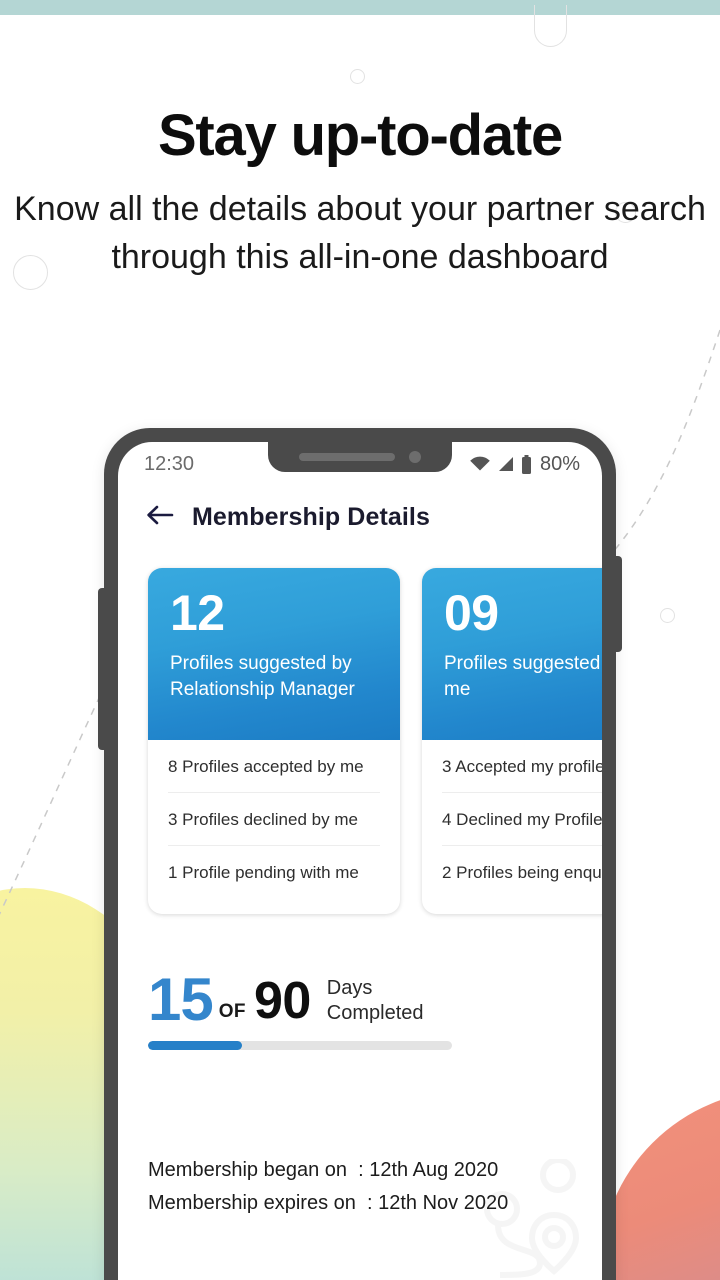  I want to click on membership-expires-line: Membership expires on : 12th Nov 2020, so click(328, 1203).